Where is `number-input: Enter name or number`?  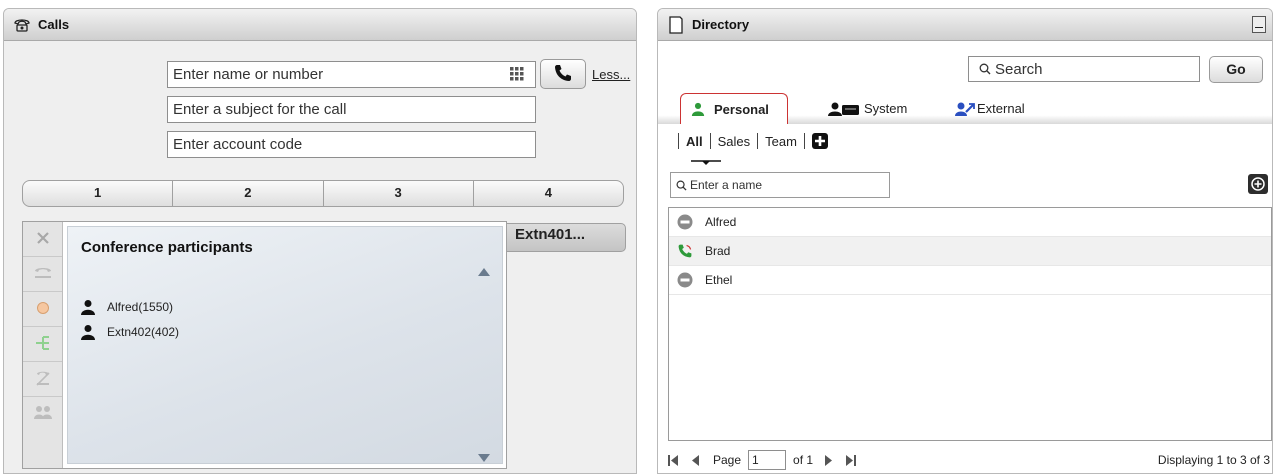
number-input: Enter name or number is located at coordinates (351, 74).